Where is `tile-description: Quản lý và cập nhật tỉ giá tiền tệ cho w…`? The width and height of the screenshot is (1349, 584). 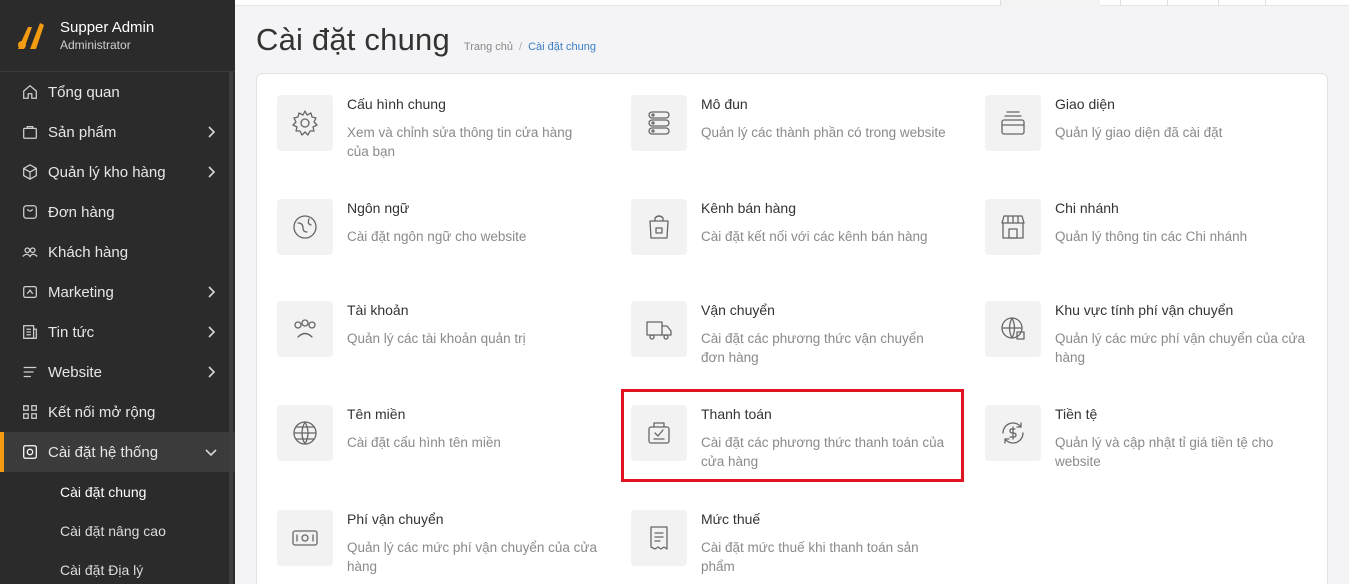 tile-description: Quản lý và cập nhật tỉ giá tiền tệ cho w… is located at coordinates (1164, 452).